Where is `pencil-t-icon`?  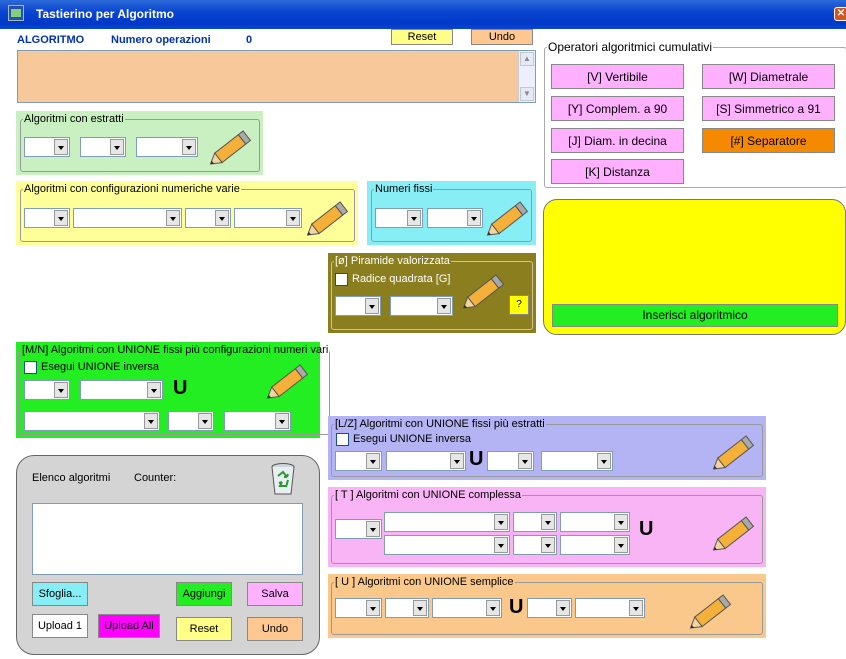 pencil-t-icon is located at coordinates (734, 534).